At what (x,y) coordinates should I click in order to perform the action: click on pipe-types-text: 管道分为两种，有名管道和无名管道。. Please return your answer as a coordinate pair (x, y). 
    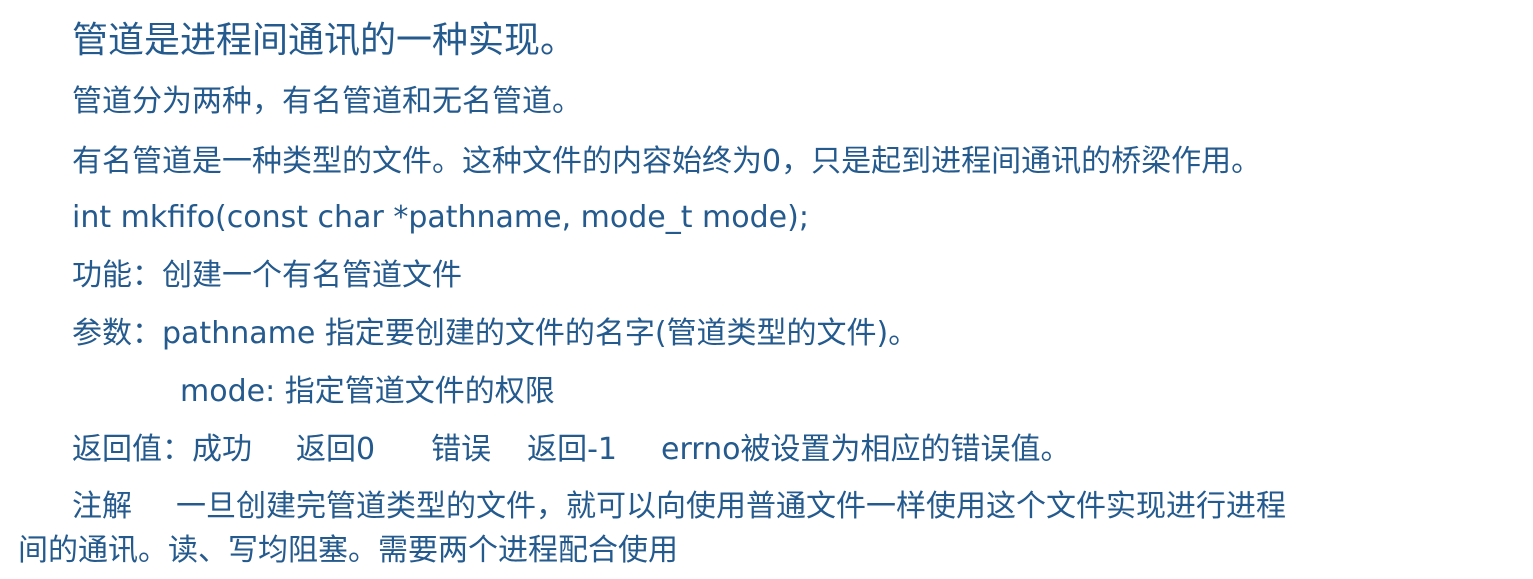
    Looking at the image, I should click on (327, 101).